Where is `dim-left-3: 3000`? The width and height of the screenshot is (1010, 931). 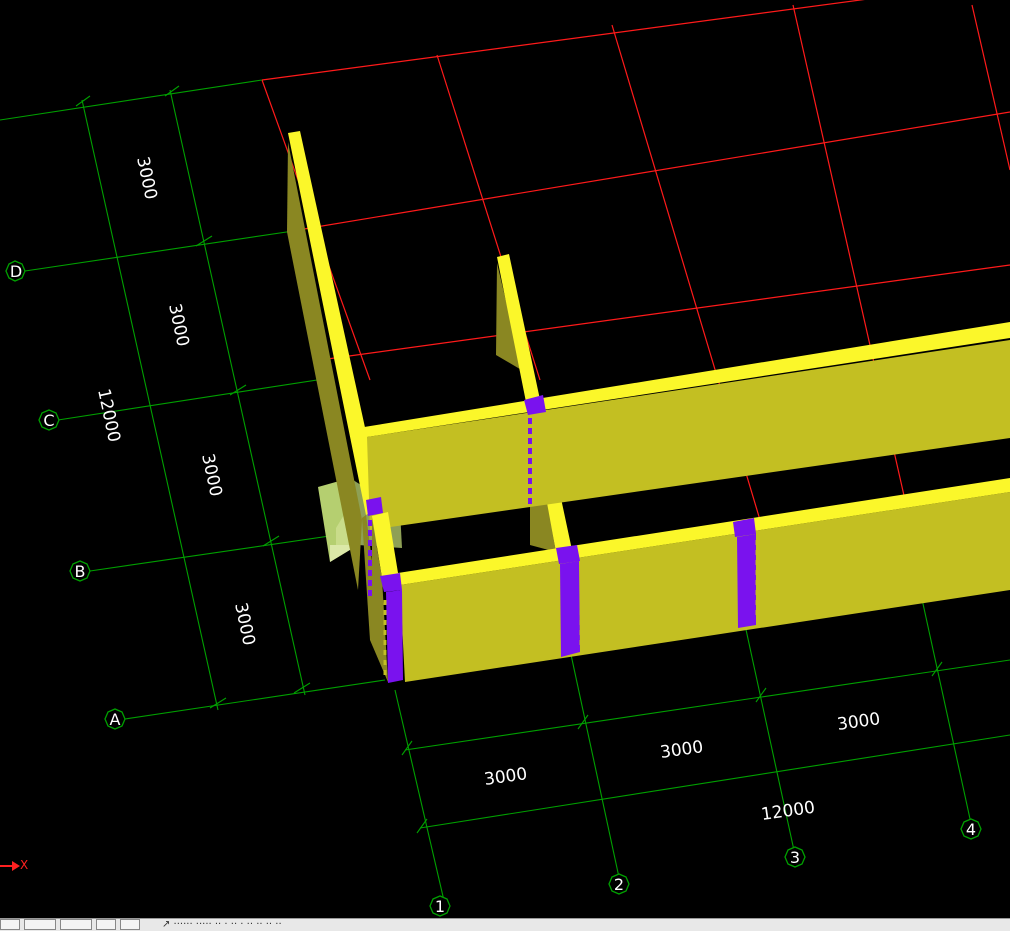
dim-left-3: 3000 is located at coordinates (211, 475).